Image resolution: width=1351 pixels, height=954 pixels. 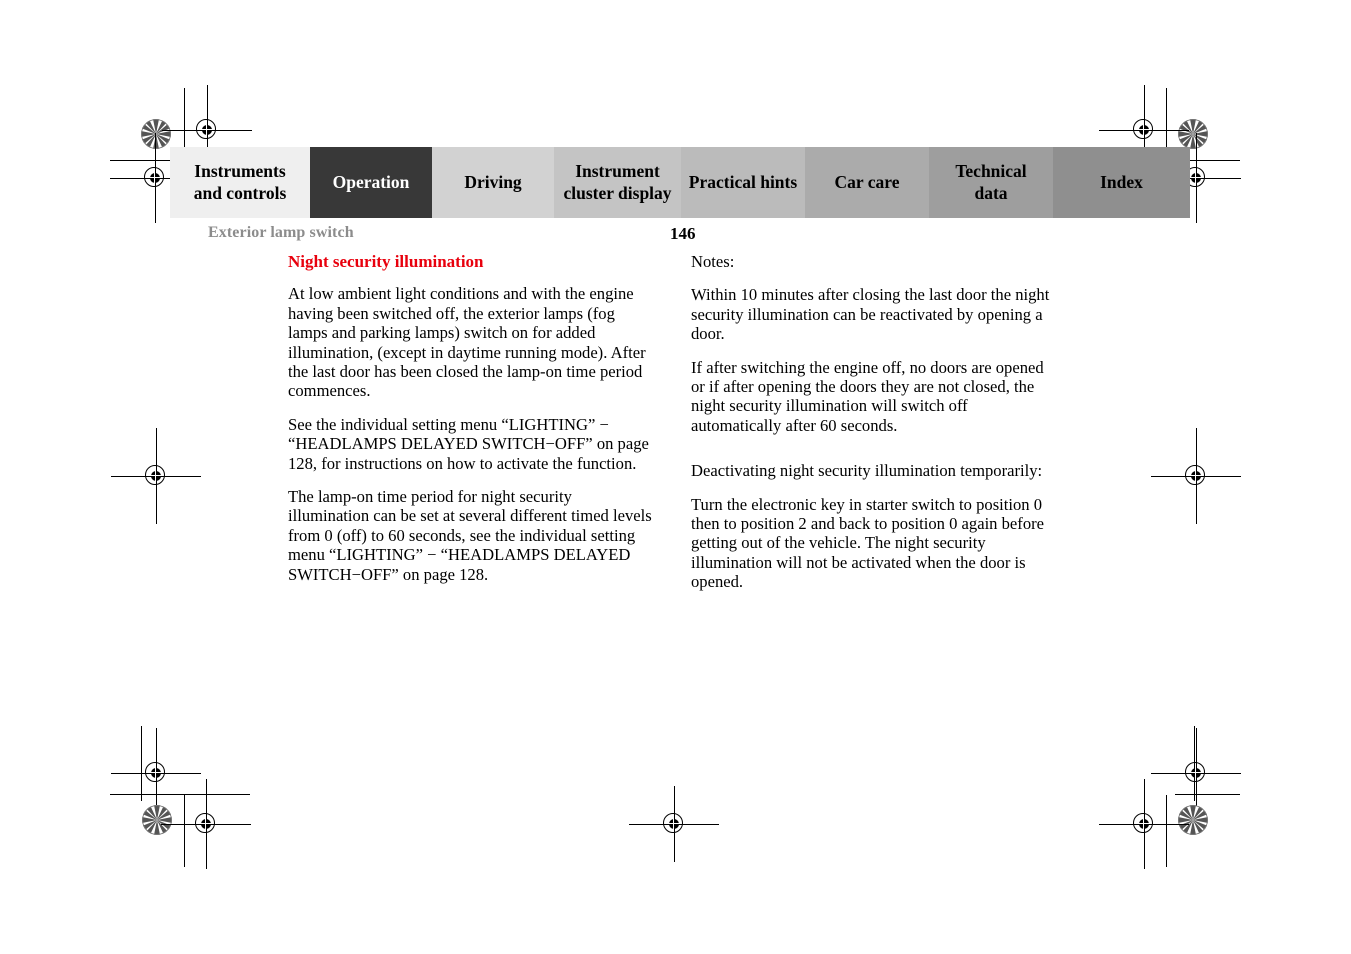 What do you see at coordinates (713, 261) in the screenshot?
I see `notes-label: Notes:` at bounding box center [713, 261].